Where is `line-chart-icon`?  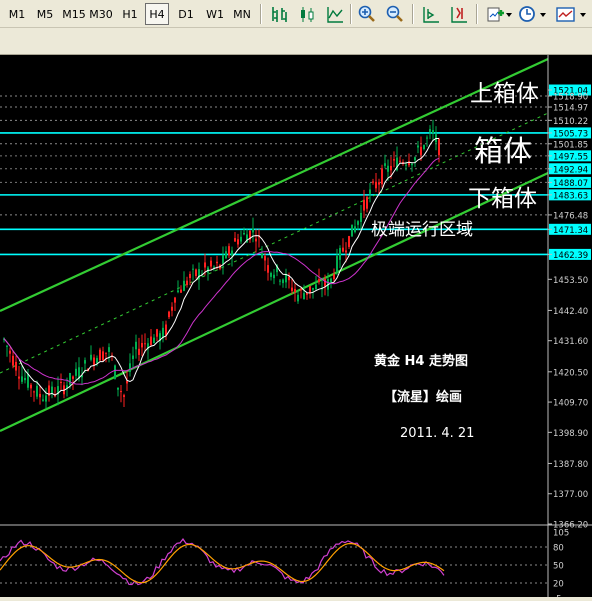 line-chart-icon is located at coordinates (335, 14).